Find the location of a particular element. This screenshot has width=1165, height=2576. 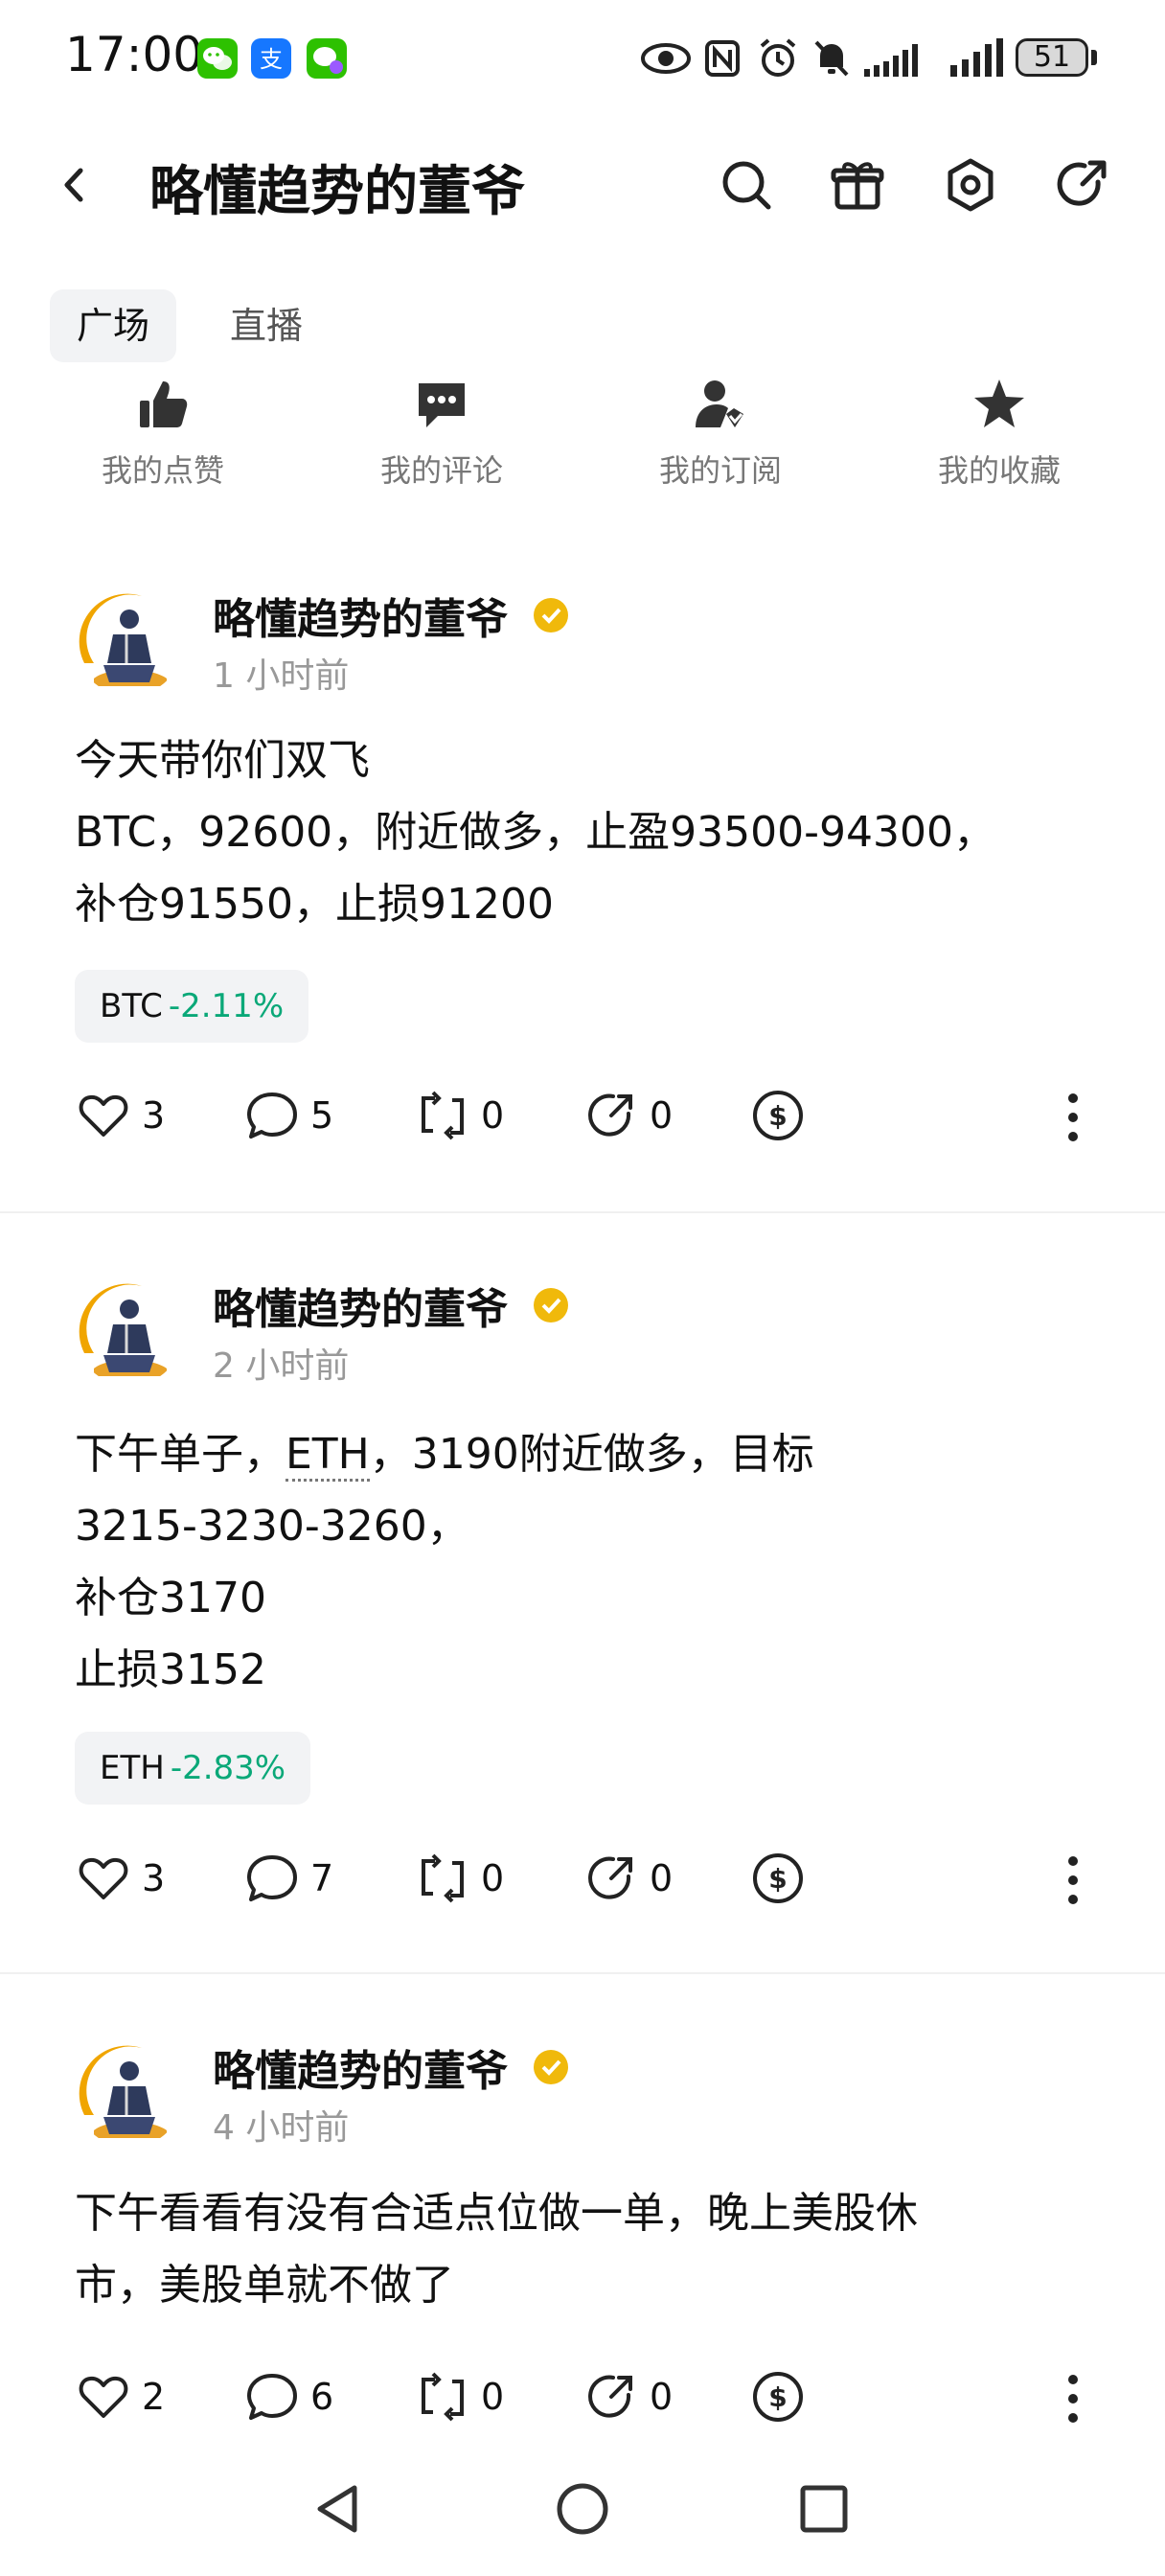

tab-live: 直播 is located at coordinates (267, 325).